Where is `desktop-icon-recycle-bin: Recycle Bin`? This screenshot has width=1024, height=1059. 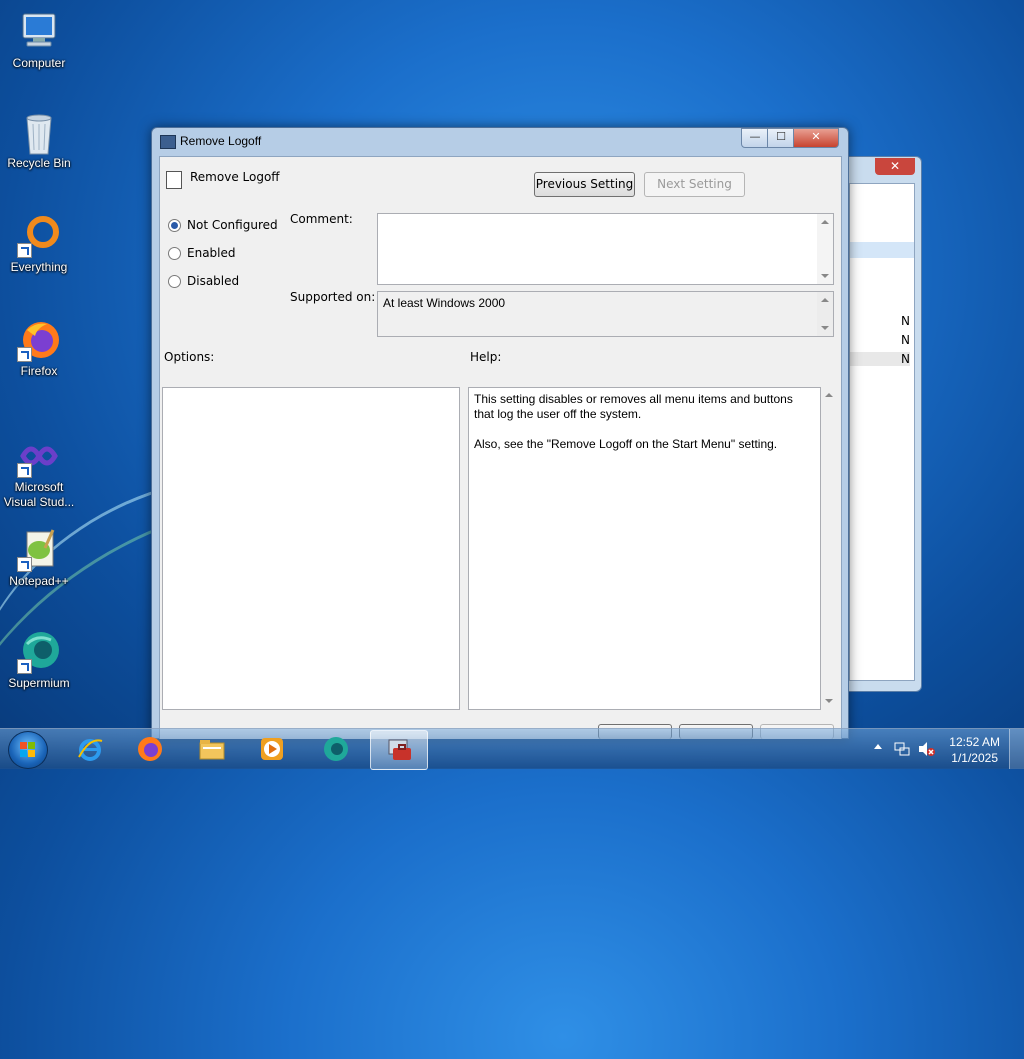
desktop-icon-recycle-bin: Recycle Bin is located at coordinates (39, 140).